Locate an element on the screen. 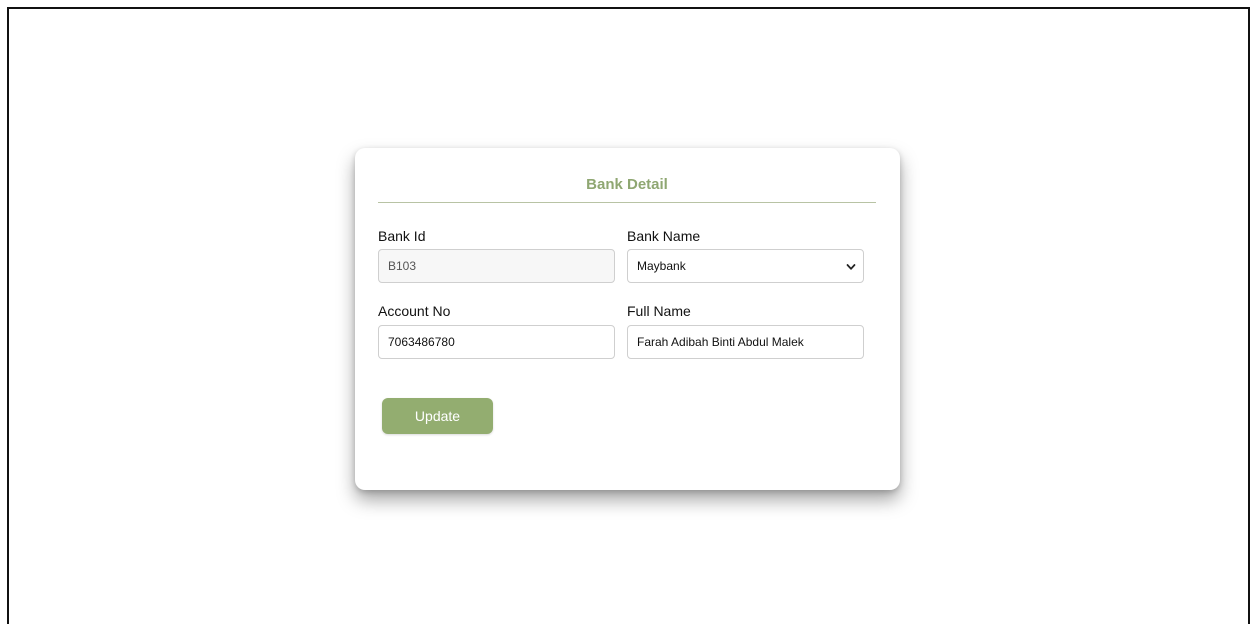 The height and width of the screenshot is (624, 1257). bank-name-select: Maybank is located at coordinates (745, 266).